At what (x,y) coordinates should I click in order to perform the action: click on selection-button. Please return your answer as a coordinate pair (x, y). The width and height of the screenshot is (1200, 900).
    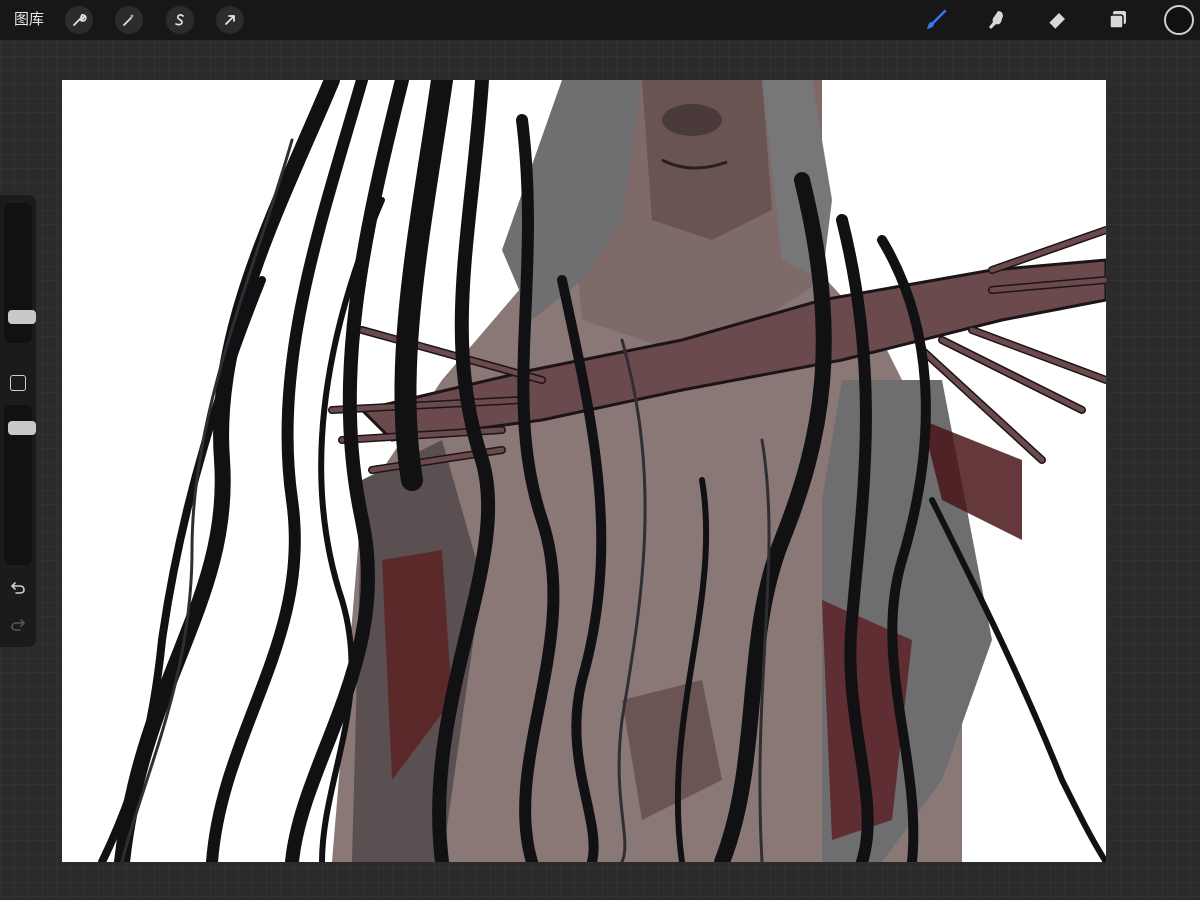
    Looking at the image, I should click on (180, 20).